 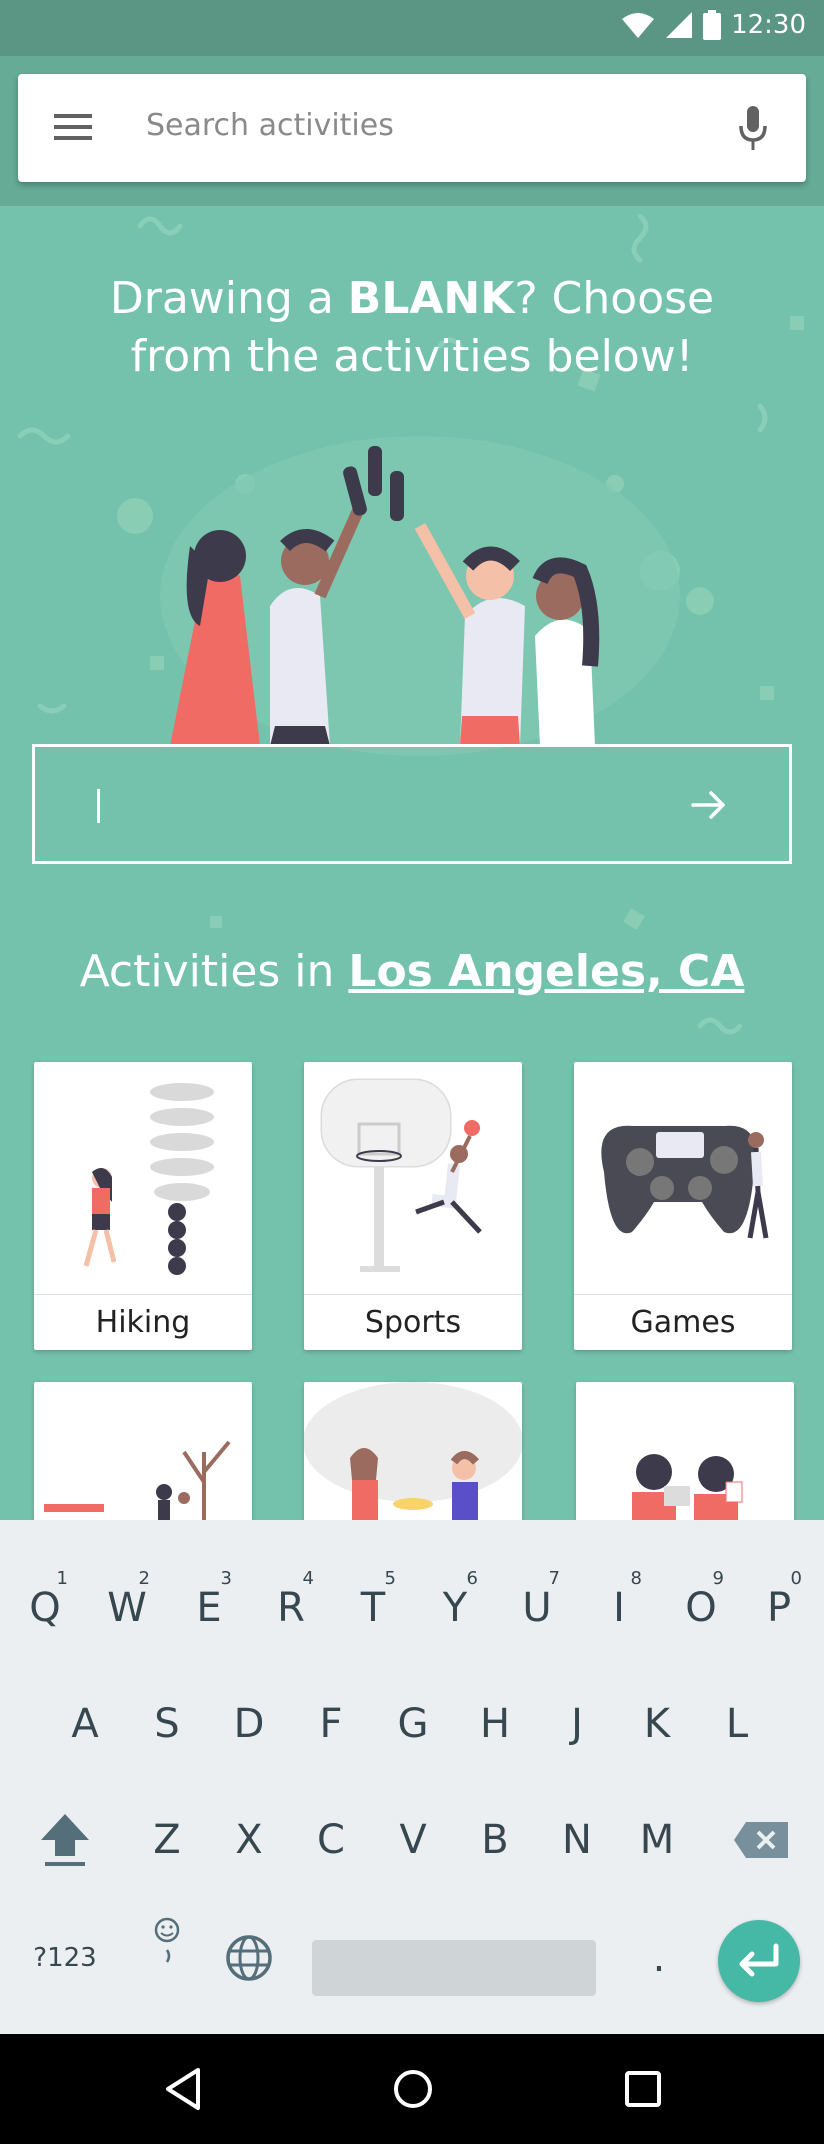 What do you see at coordinates (331, 1840) in the screenshot?
I see `key-c: C` at bounding box center [331, 1840].